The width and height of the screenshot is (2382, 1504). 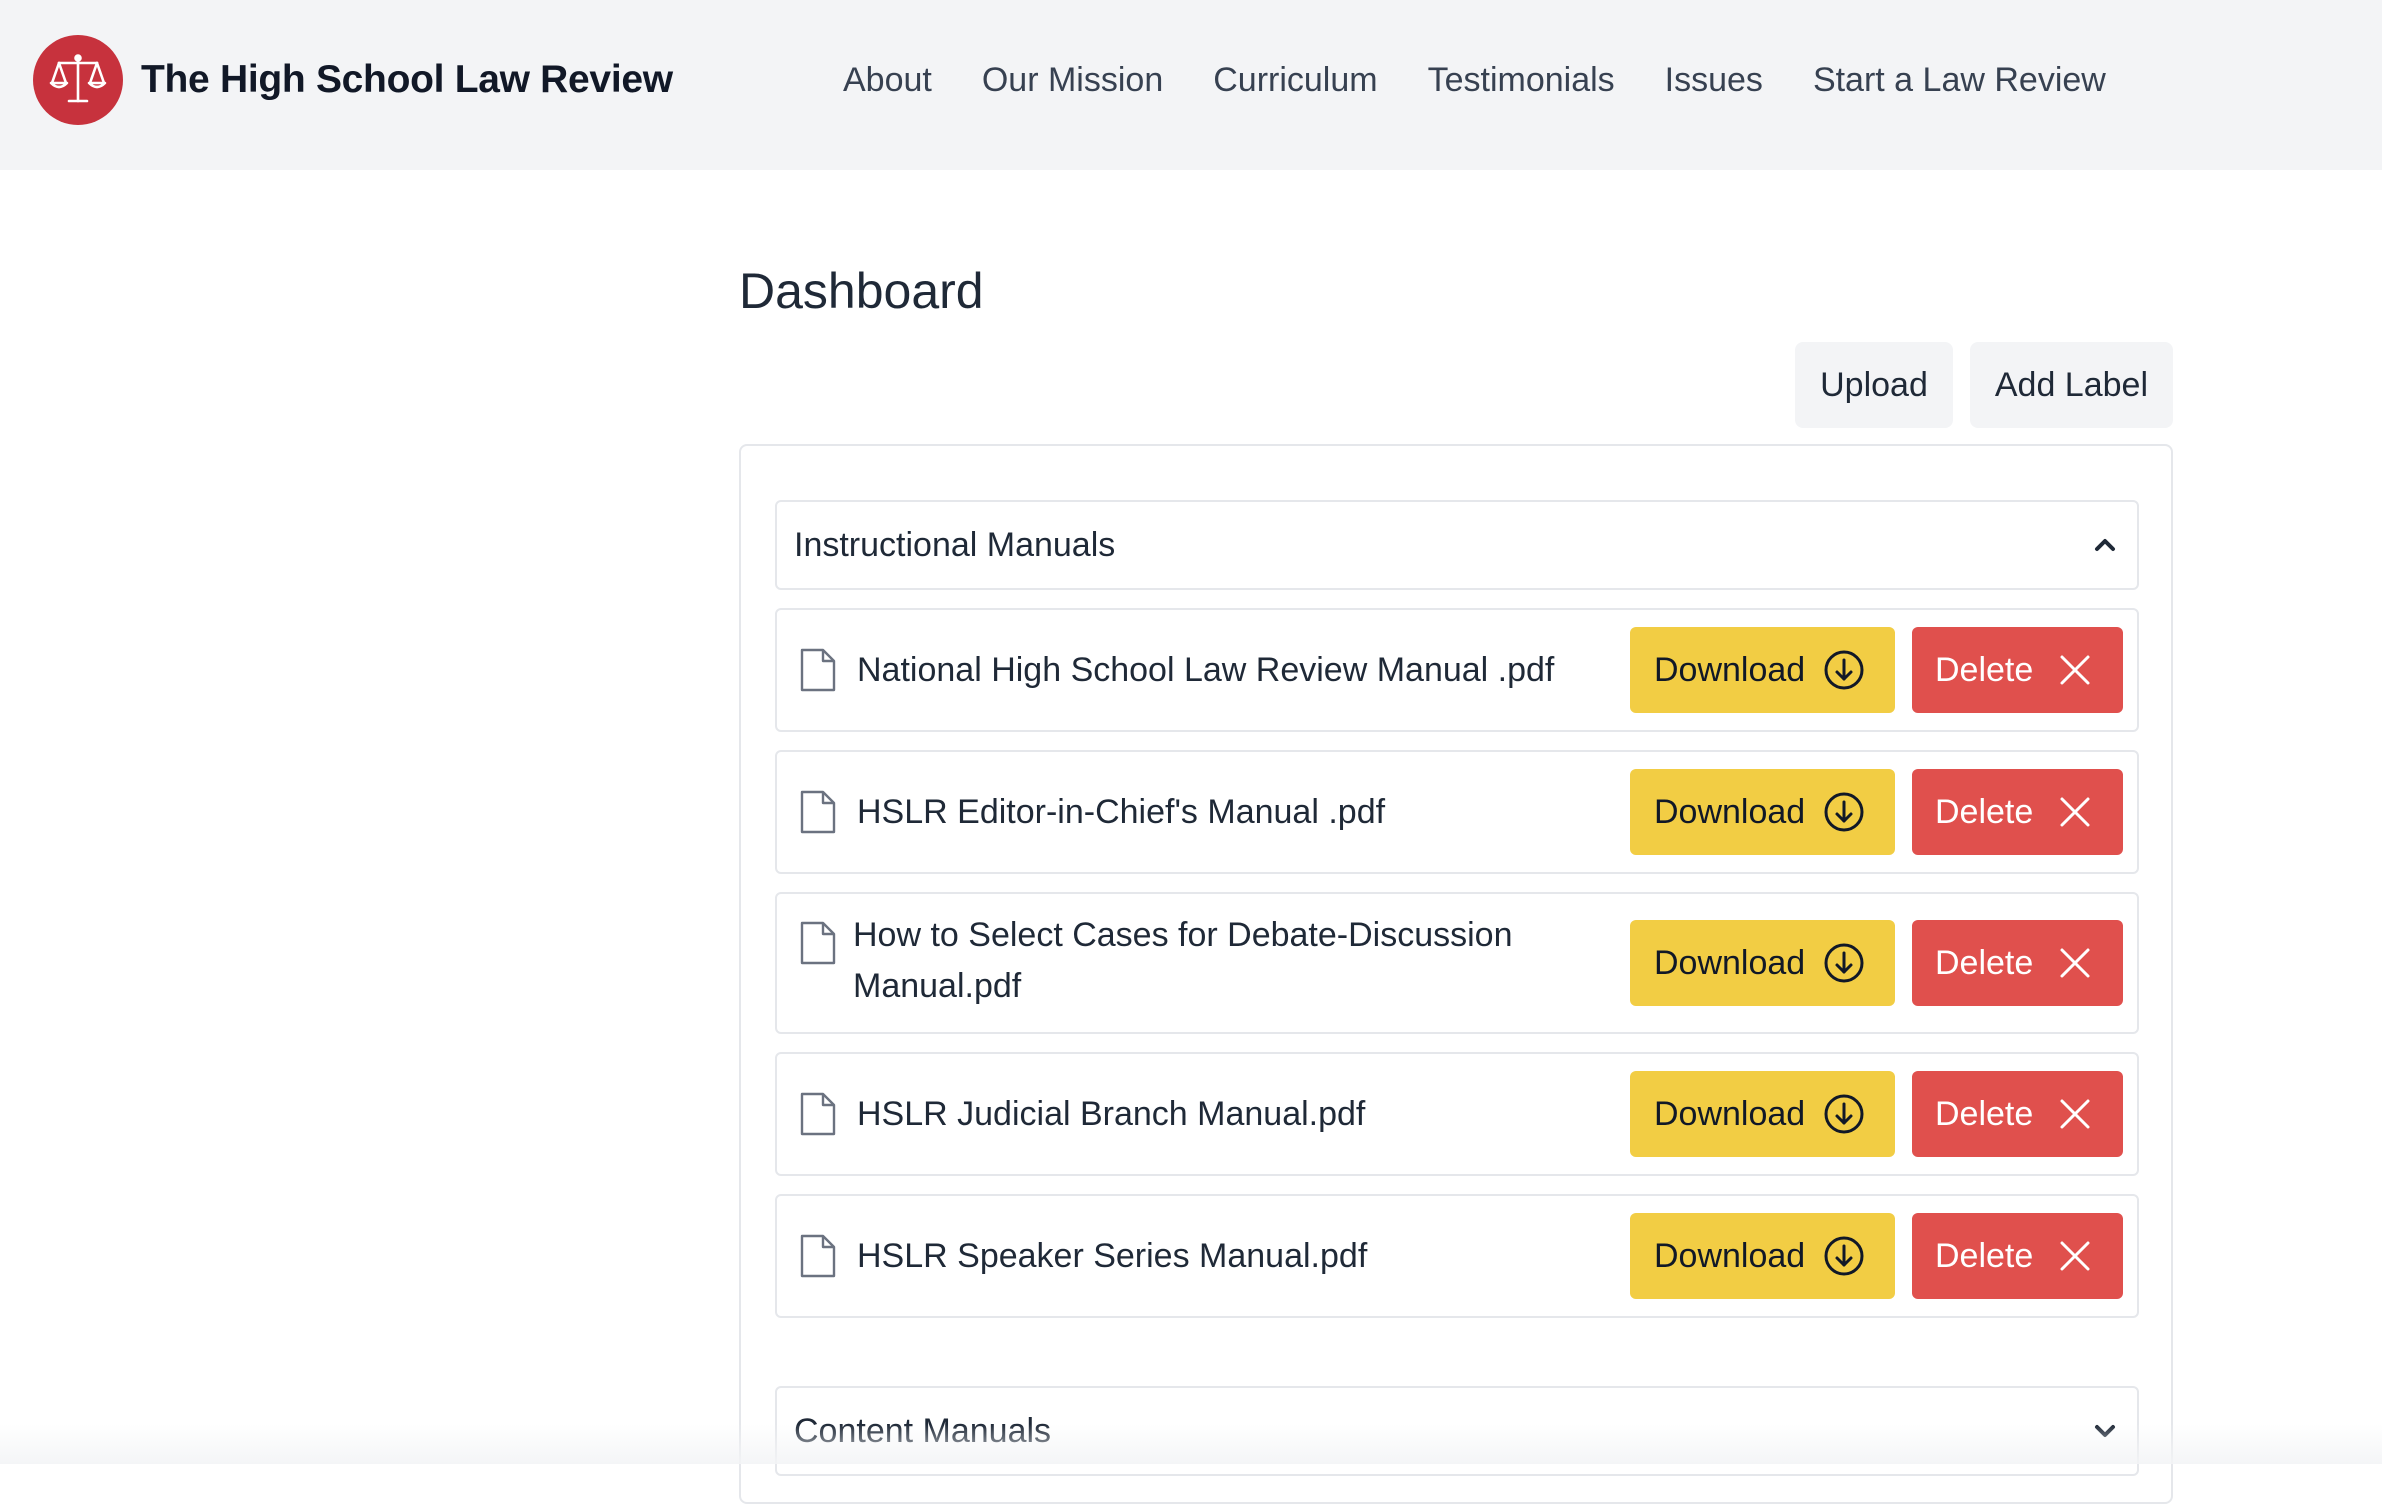 I want to click on brand-name: The High School Law Review, so click(x=407, y=80).